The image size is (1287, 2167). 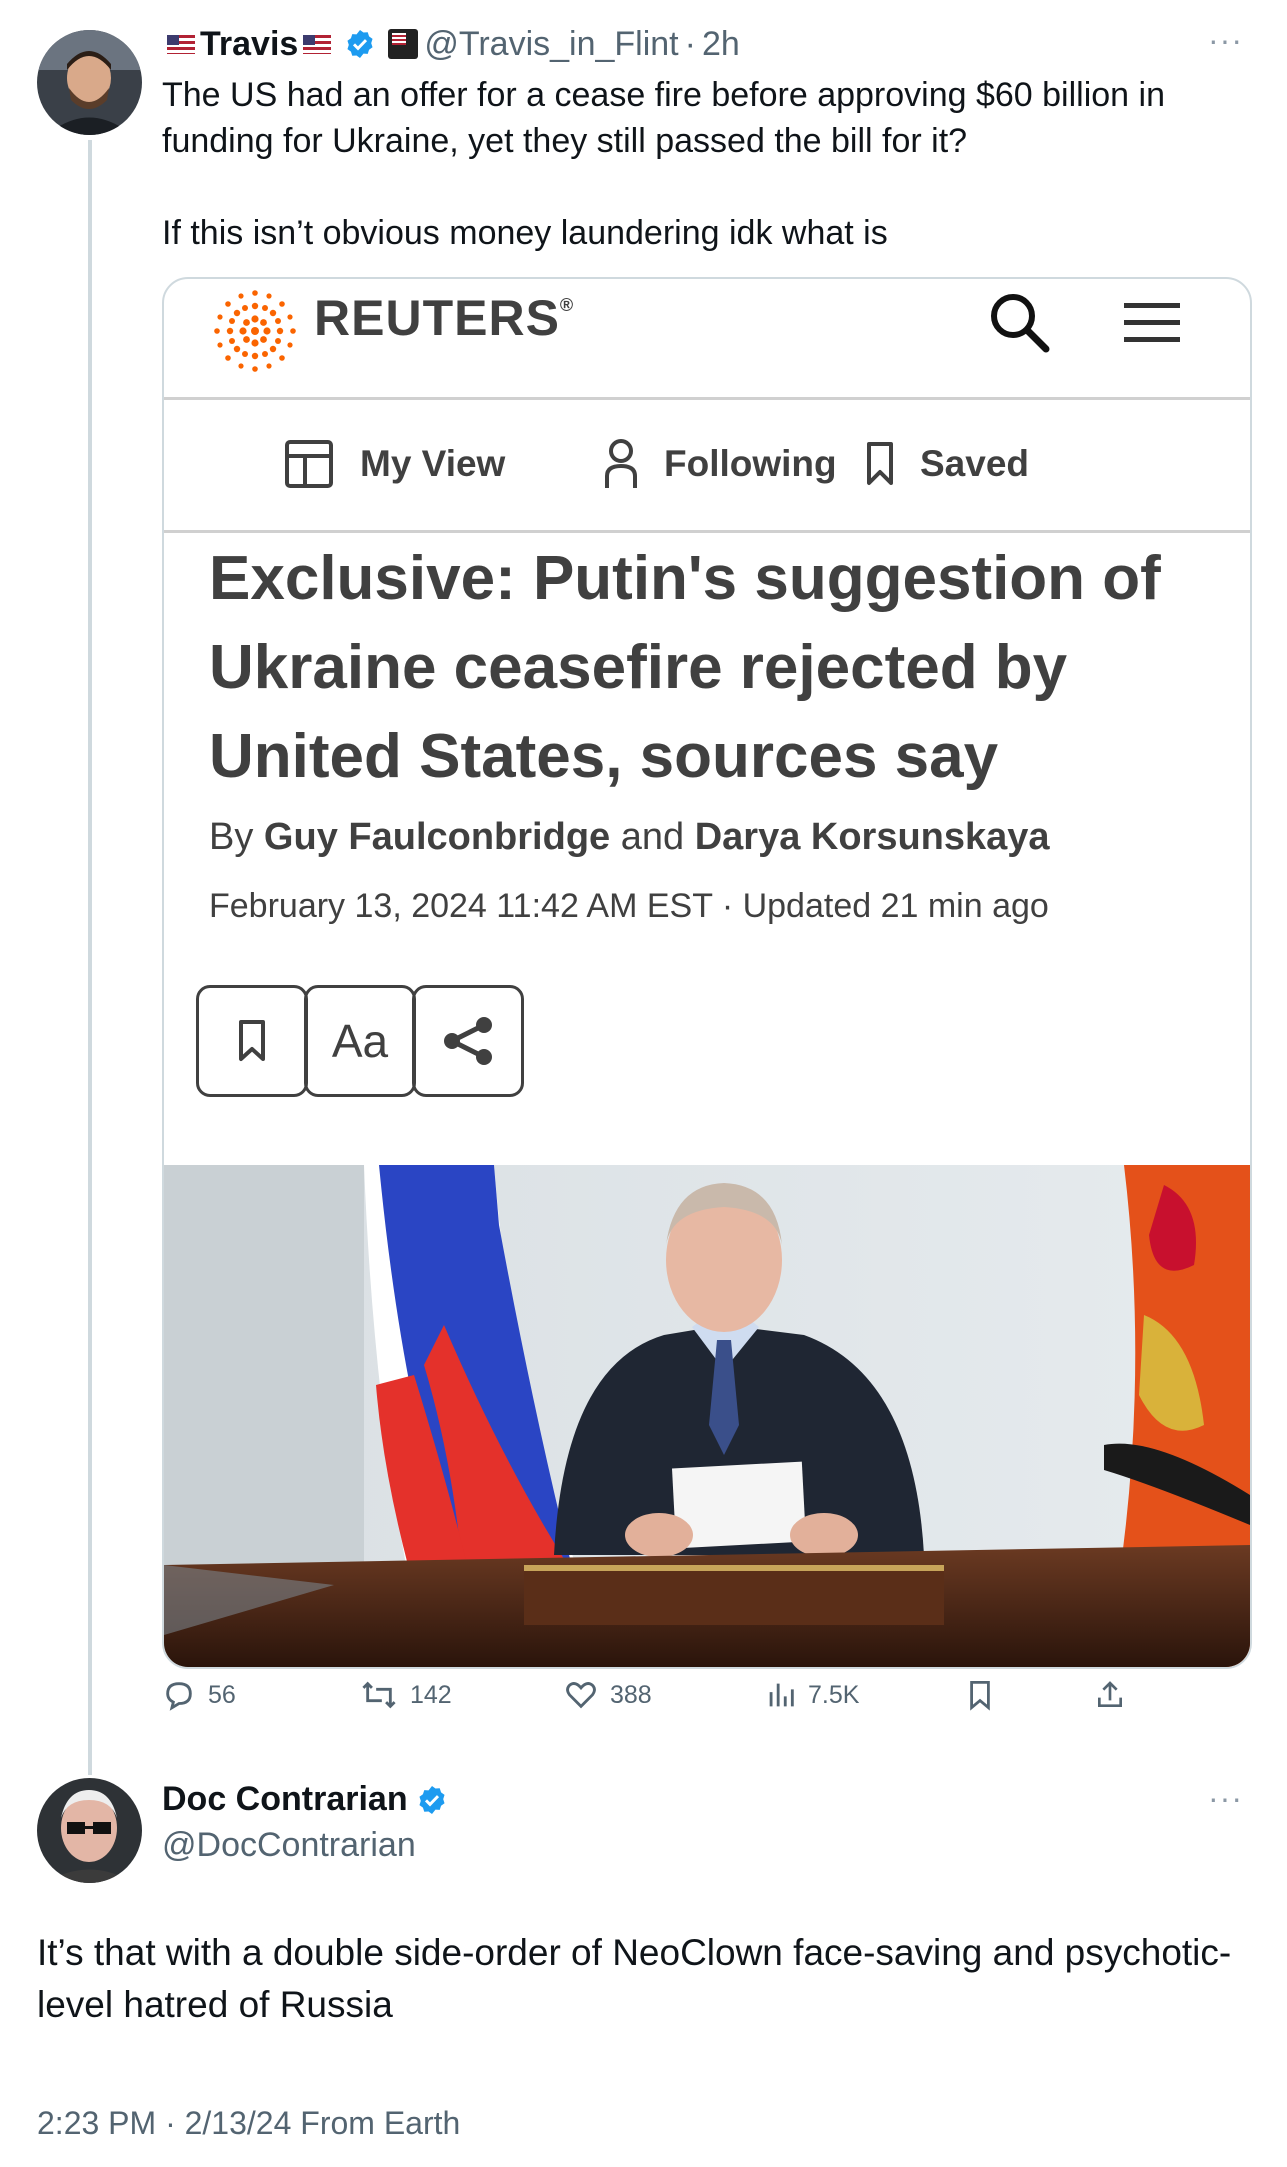 What do you see at coordinates (621, 463) in the screenshot?
I see `person-icon` at bounding box center [621, 463].